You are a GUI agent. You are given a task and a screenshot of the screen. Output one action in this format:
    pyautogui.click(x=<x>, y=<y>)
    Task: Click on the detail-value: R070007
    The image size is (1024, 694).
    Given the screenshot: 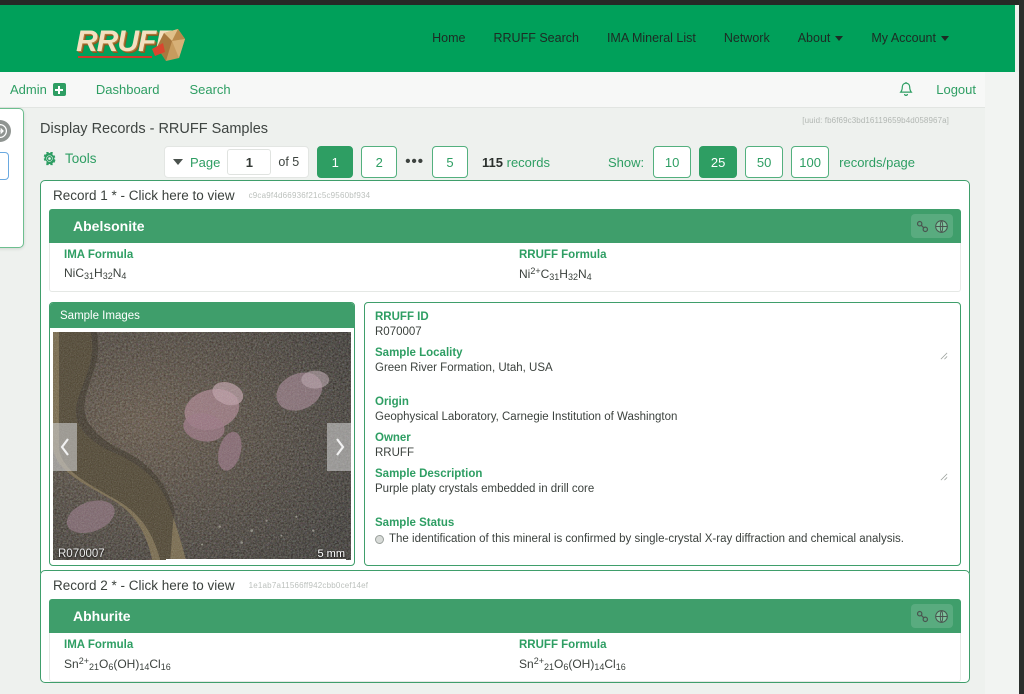 What is the action you would take?
    pyautogui.click(x=398, y=332)
    